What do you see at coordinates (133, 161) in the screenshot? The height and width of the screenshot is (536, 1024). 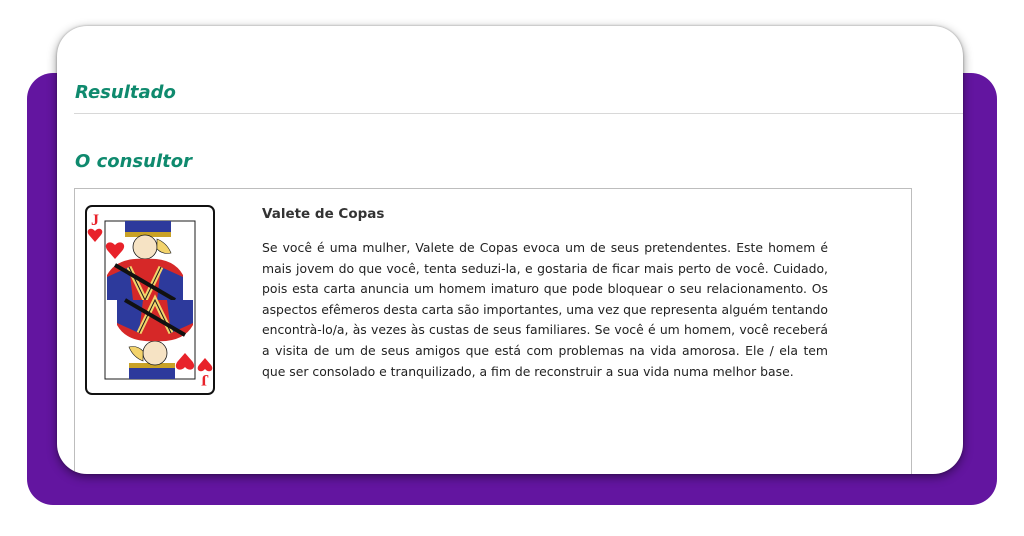 I see `consultant-heading: O consultor` at bounding box center [133, 161].